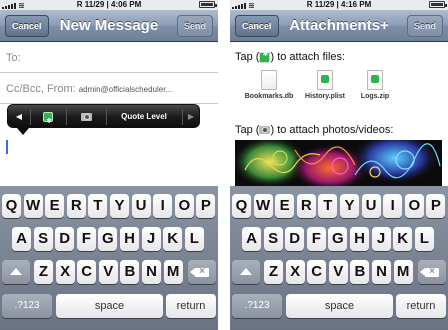 The width and height of the screenshot is (448, 330). I want to click on edit-popup-menu: ◀ Quote Level ▶, so click(103, 119).